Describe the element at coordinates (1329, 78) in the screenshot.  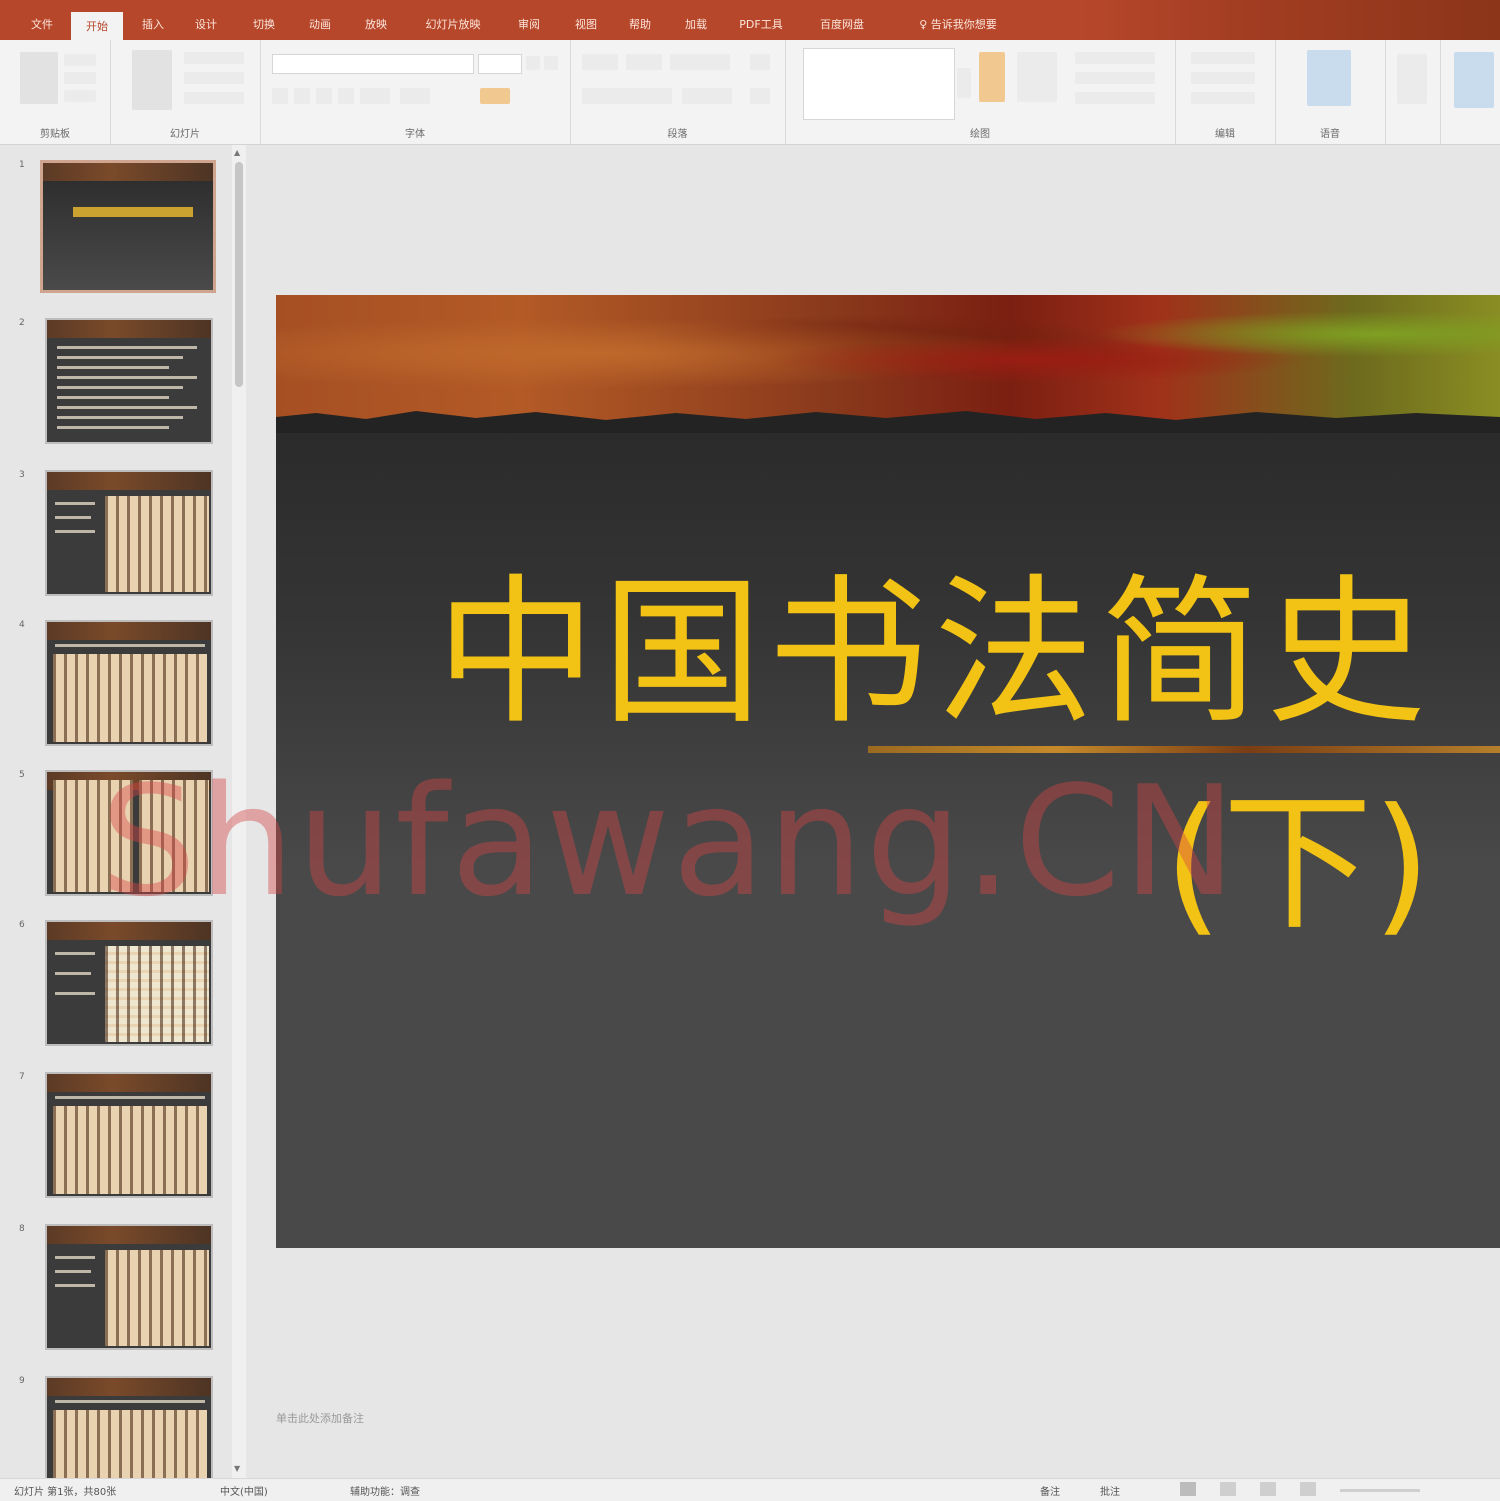
I see `dictate-button` at that location.